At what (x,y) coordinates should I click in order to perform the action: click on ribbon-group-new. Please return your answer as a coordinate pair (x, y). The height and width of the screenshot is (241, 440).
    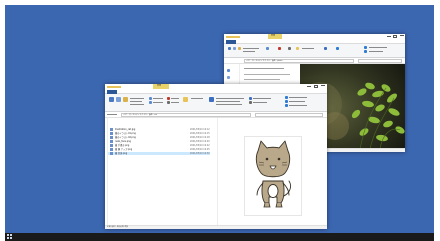
    Looking at the image, I should click on (228, 102).